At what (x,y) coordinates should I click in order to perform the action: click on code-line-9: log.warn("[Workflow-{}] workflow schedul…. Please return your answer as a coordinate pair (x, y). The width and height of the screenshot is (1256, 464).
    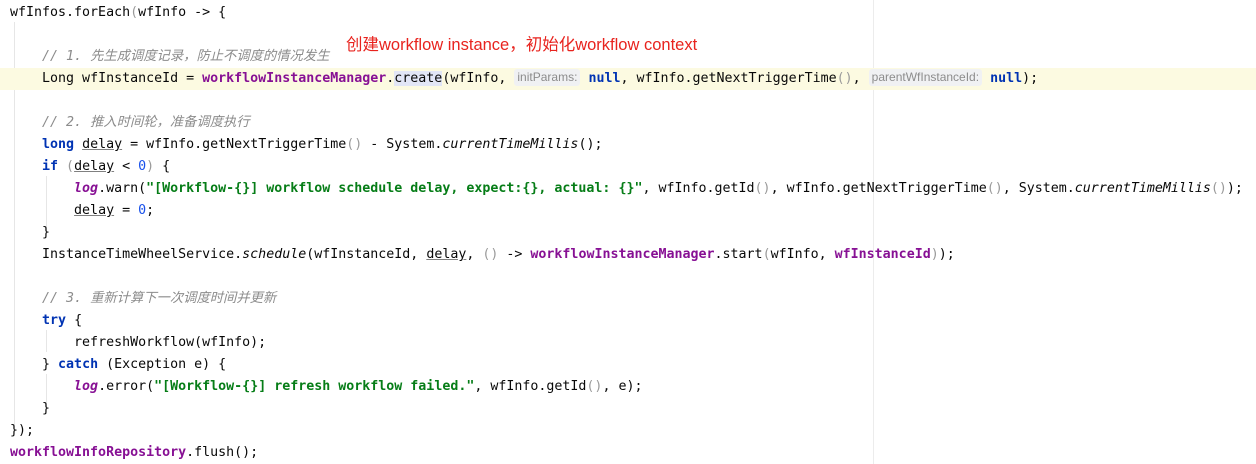
    Looking at the image, I should click on (628, 189).